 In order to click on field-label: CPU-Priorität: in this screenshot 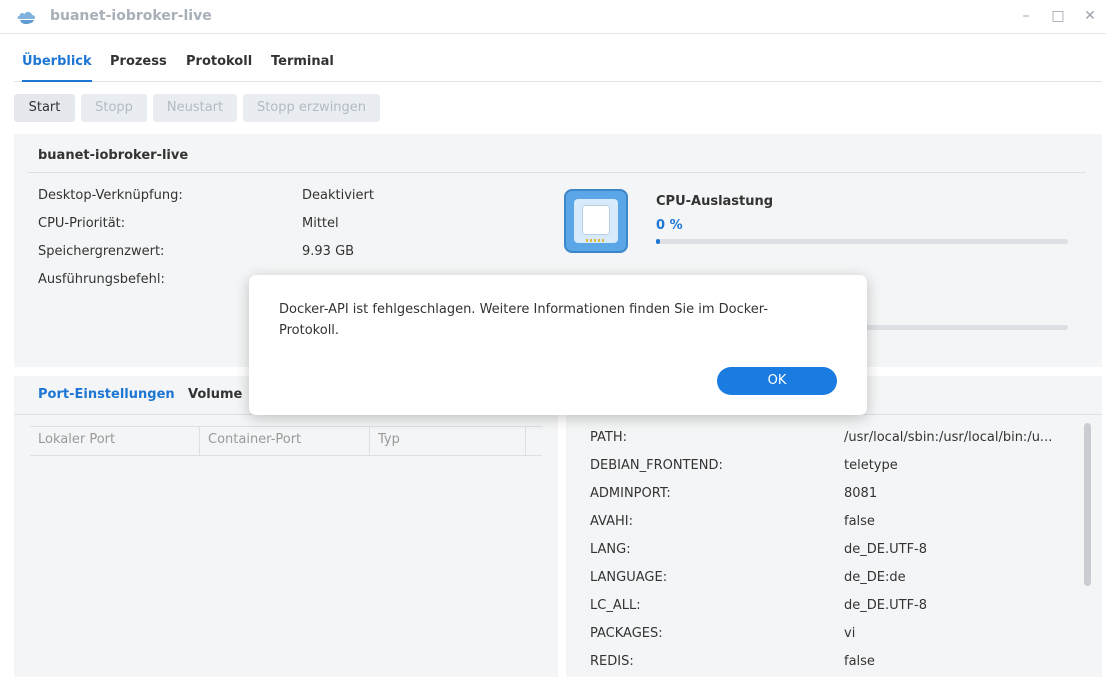, I will do `click(82, 223)`.